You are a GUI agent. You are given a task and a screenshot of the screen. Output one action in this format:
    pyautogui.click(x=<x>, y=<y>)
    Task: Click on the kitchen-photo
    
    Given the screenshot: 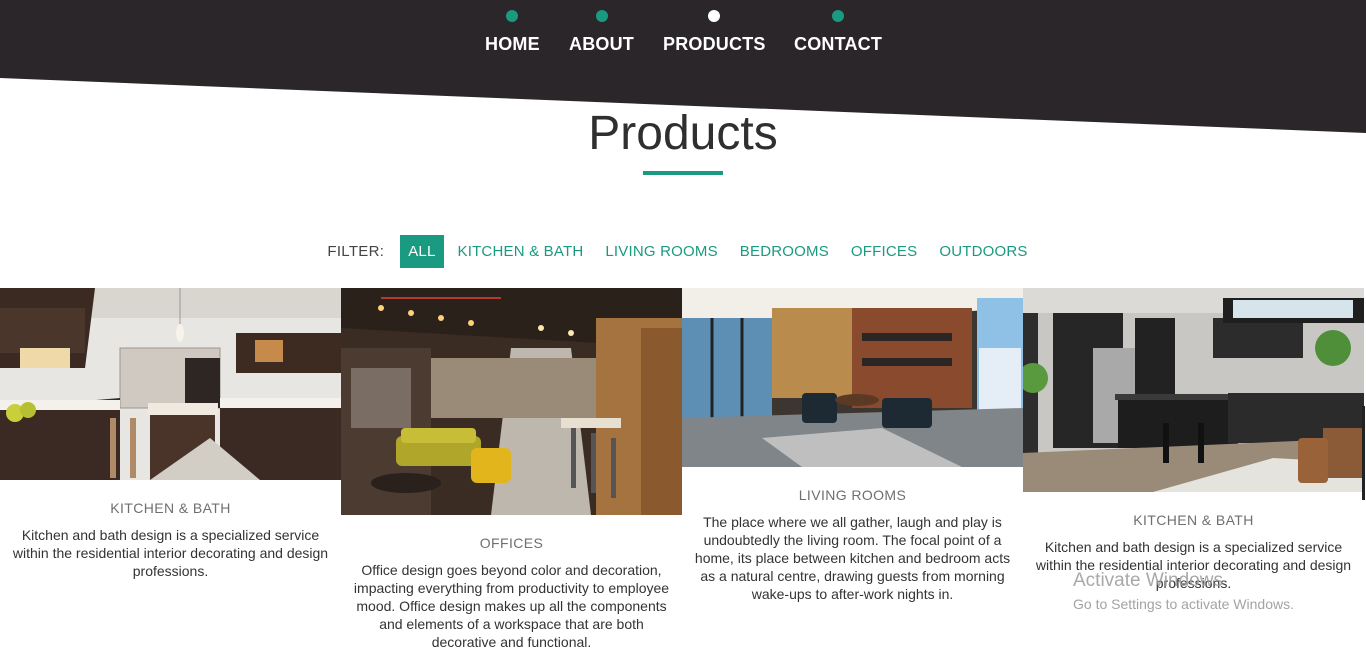 What is the action you would take?
    pyautogui.click(x=170, y=384)
    